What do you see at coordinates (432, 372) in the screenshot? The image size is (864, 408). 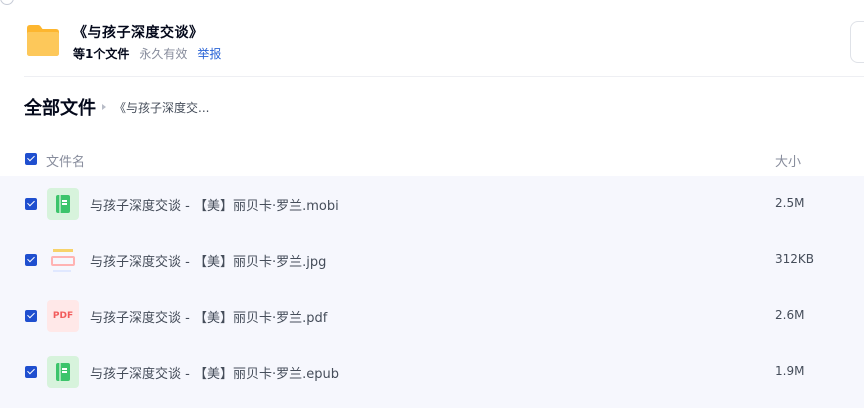 I see `file-row: 与孩子深度交谈 - 【美】丽贝卡·罗兰.epub 1.9M` at bounding box center [432, 372].